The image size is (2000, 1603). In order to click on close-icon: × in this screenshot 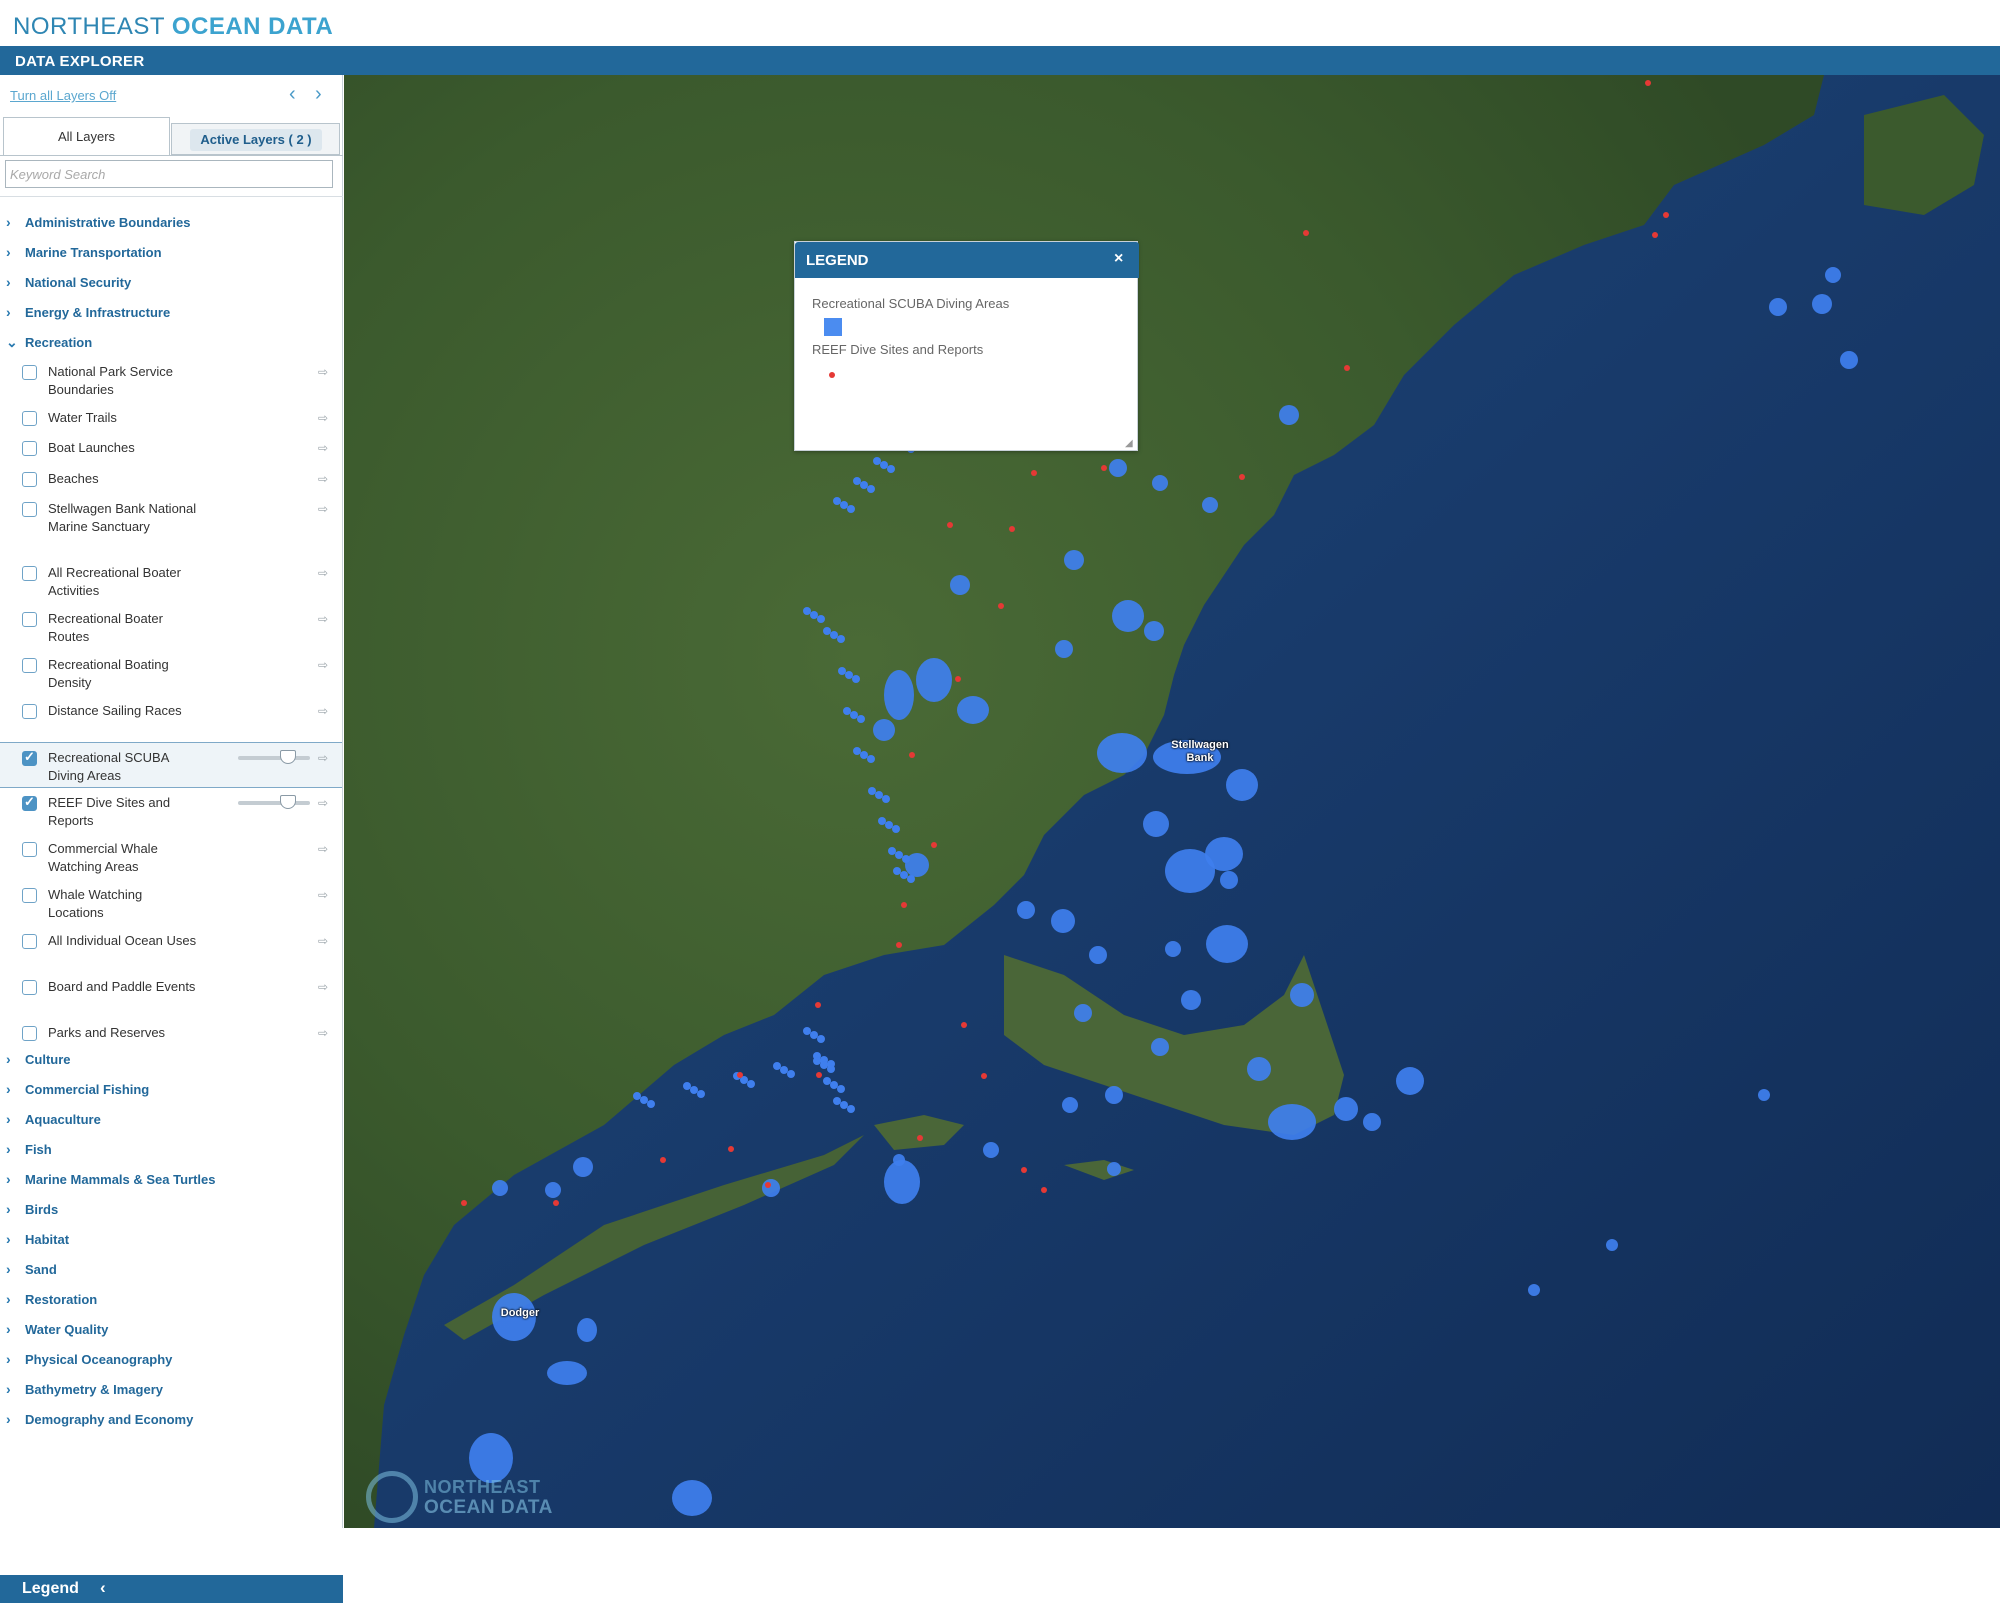, I will do `click(1118, 259)`.